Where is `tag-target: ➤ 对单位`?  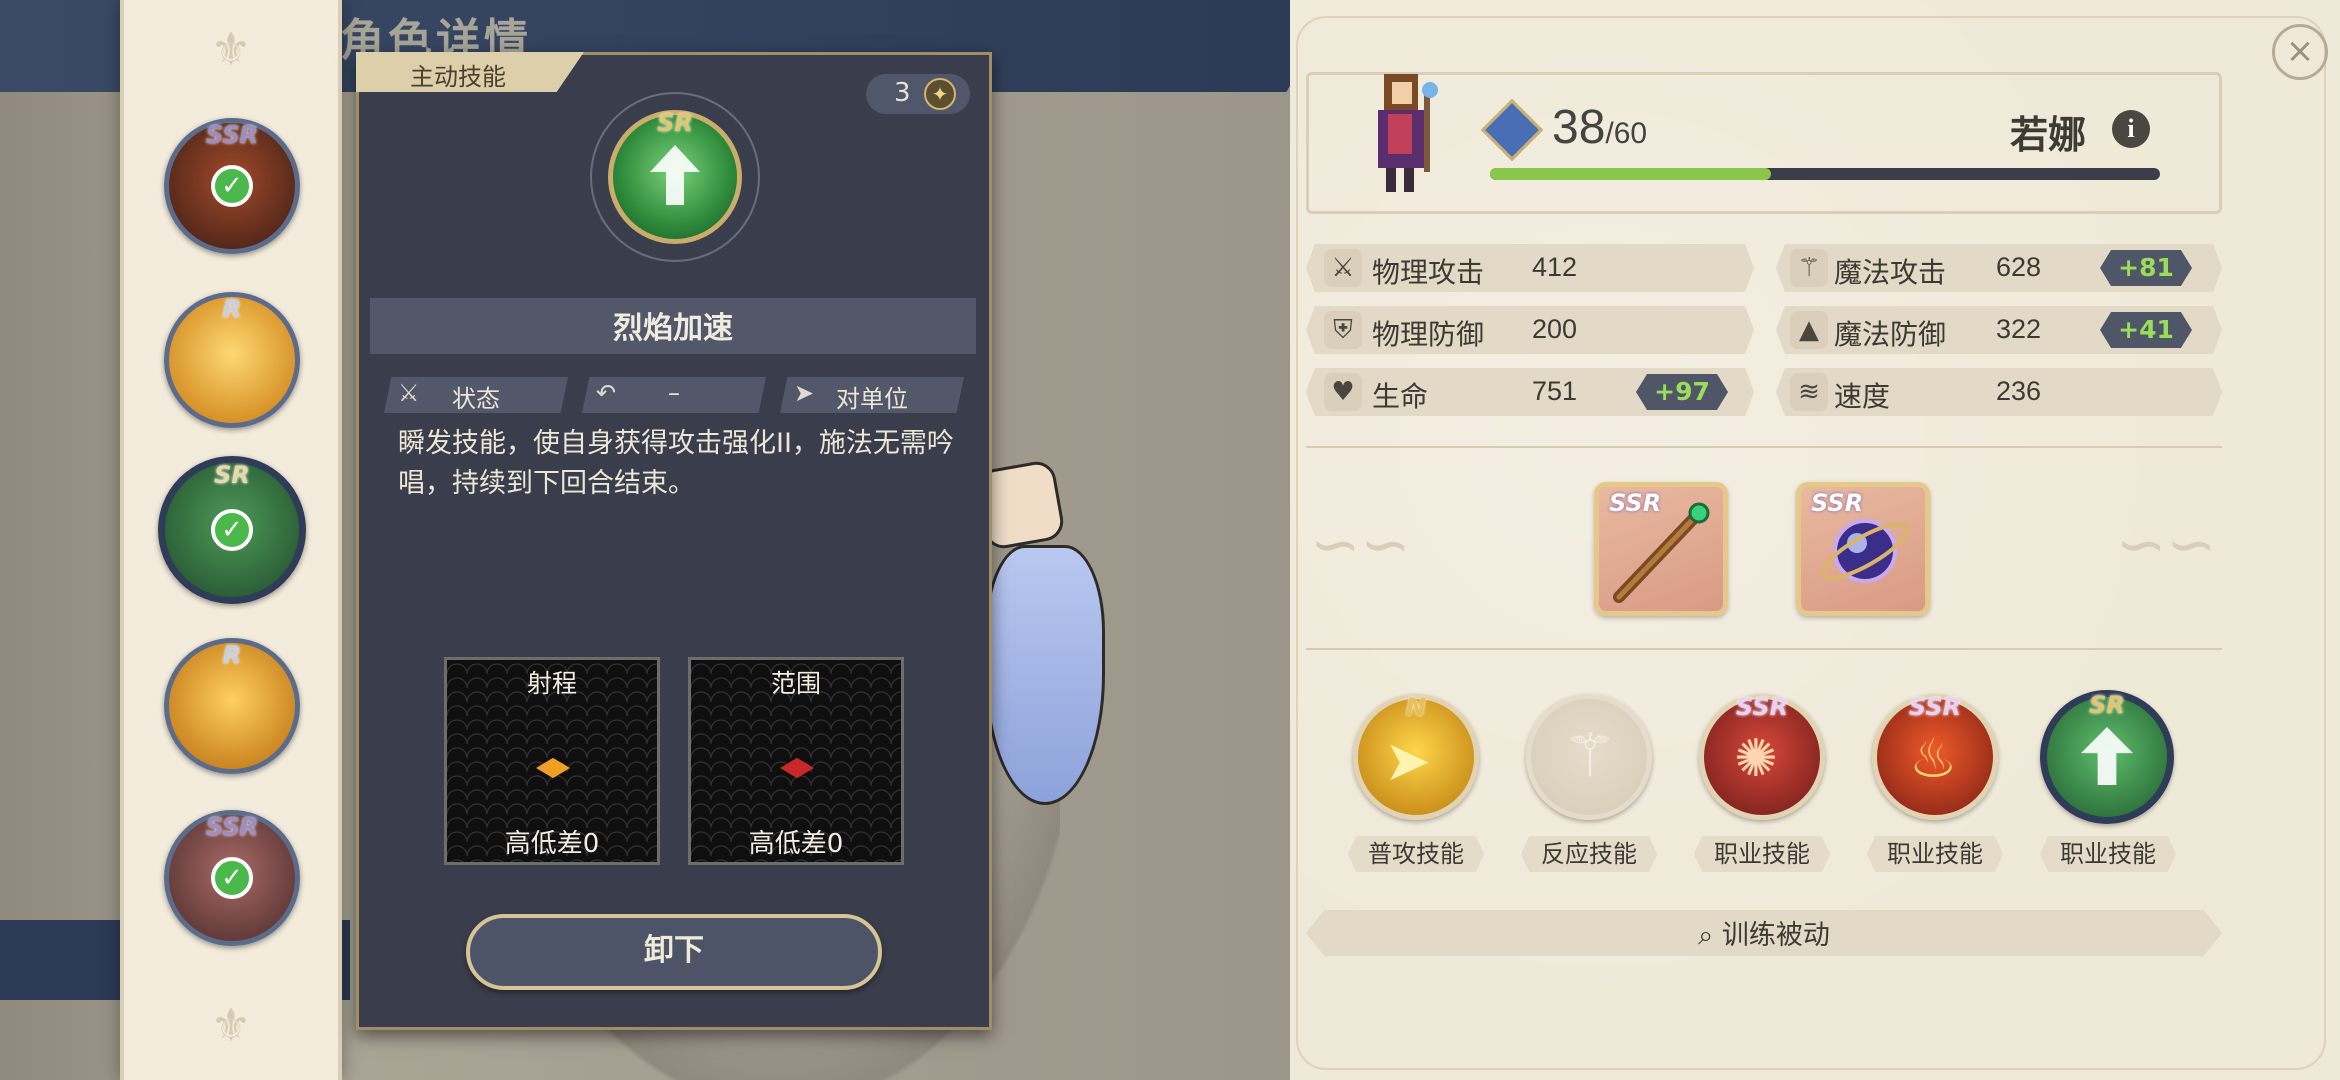
tag-target: ➤ 对单位 is located at coordinates (872, 395).